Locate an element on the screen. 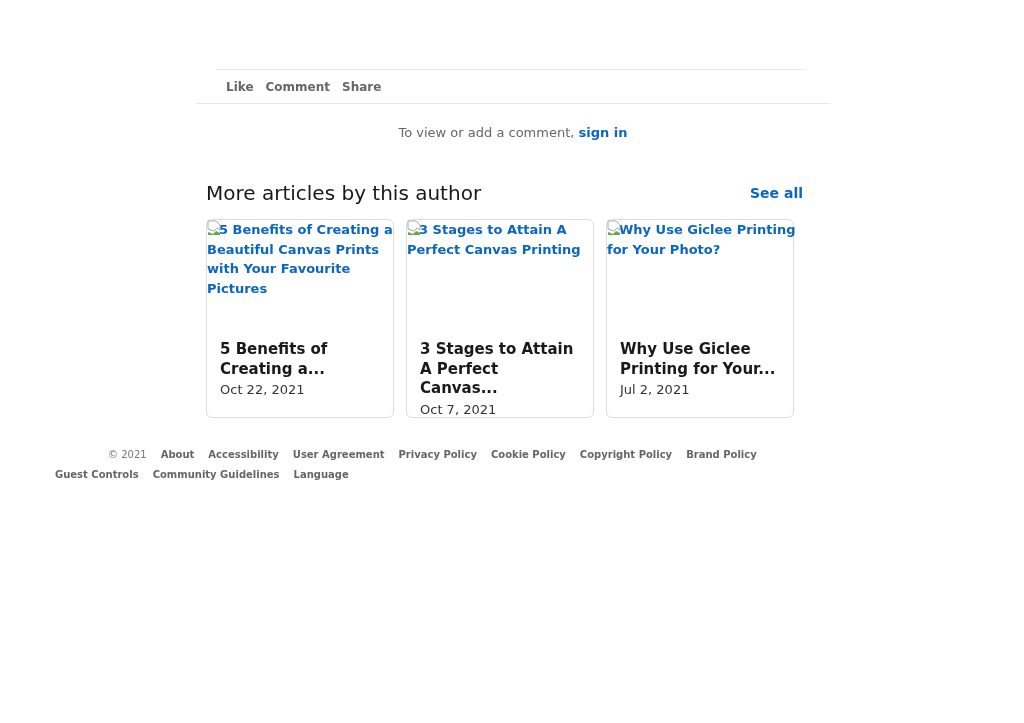 The width and height of the screenshot is (1024, 723). see-all-link: See all is located at coordinates (776, 193).